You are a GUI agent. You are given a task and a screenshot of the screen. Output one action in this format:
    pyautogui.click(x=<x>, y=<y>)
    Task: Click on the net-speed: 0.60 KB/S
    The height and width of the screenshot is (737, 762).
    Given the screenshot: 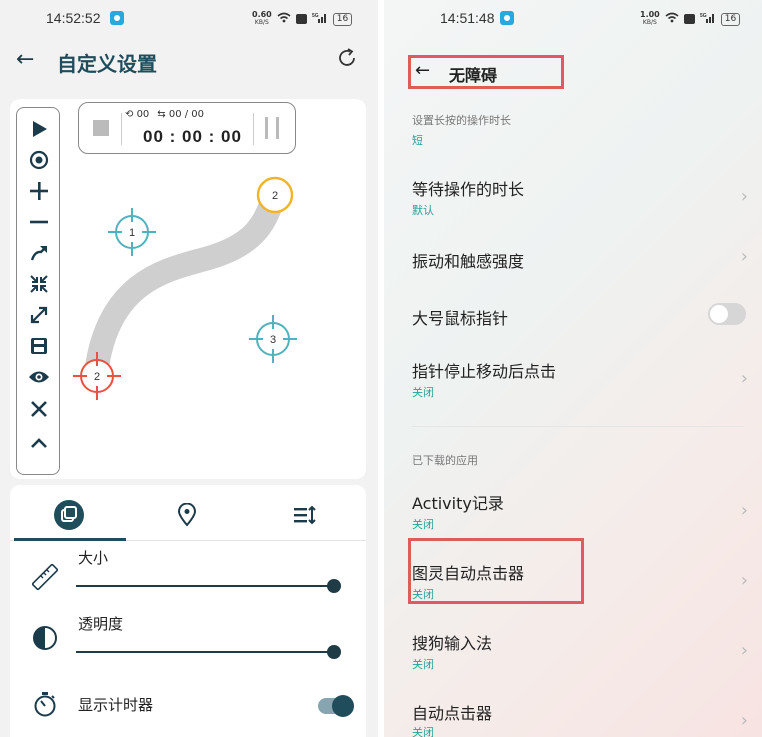 What is the action you would take?
    pyautogui.click(x=262, y=18)
    